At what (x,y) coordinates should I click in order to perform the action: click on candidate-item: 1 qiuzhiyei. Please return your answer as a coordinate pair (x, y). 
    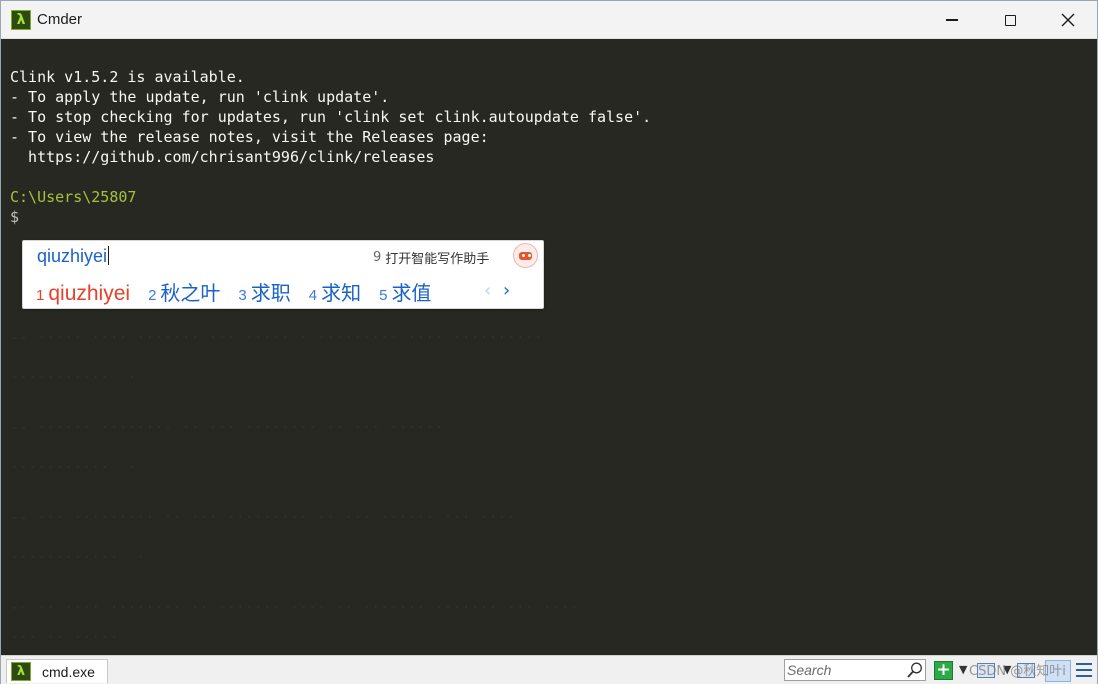
    Looking at the image, I should click on (83, 294).